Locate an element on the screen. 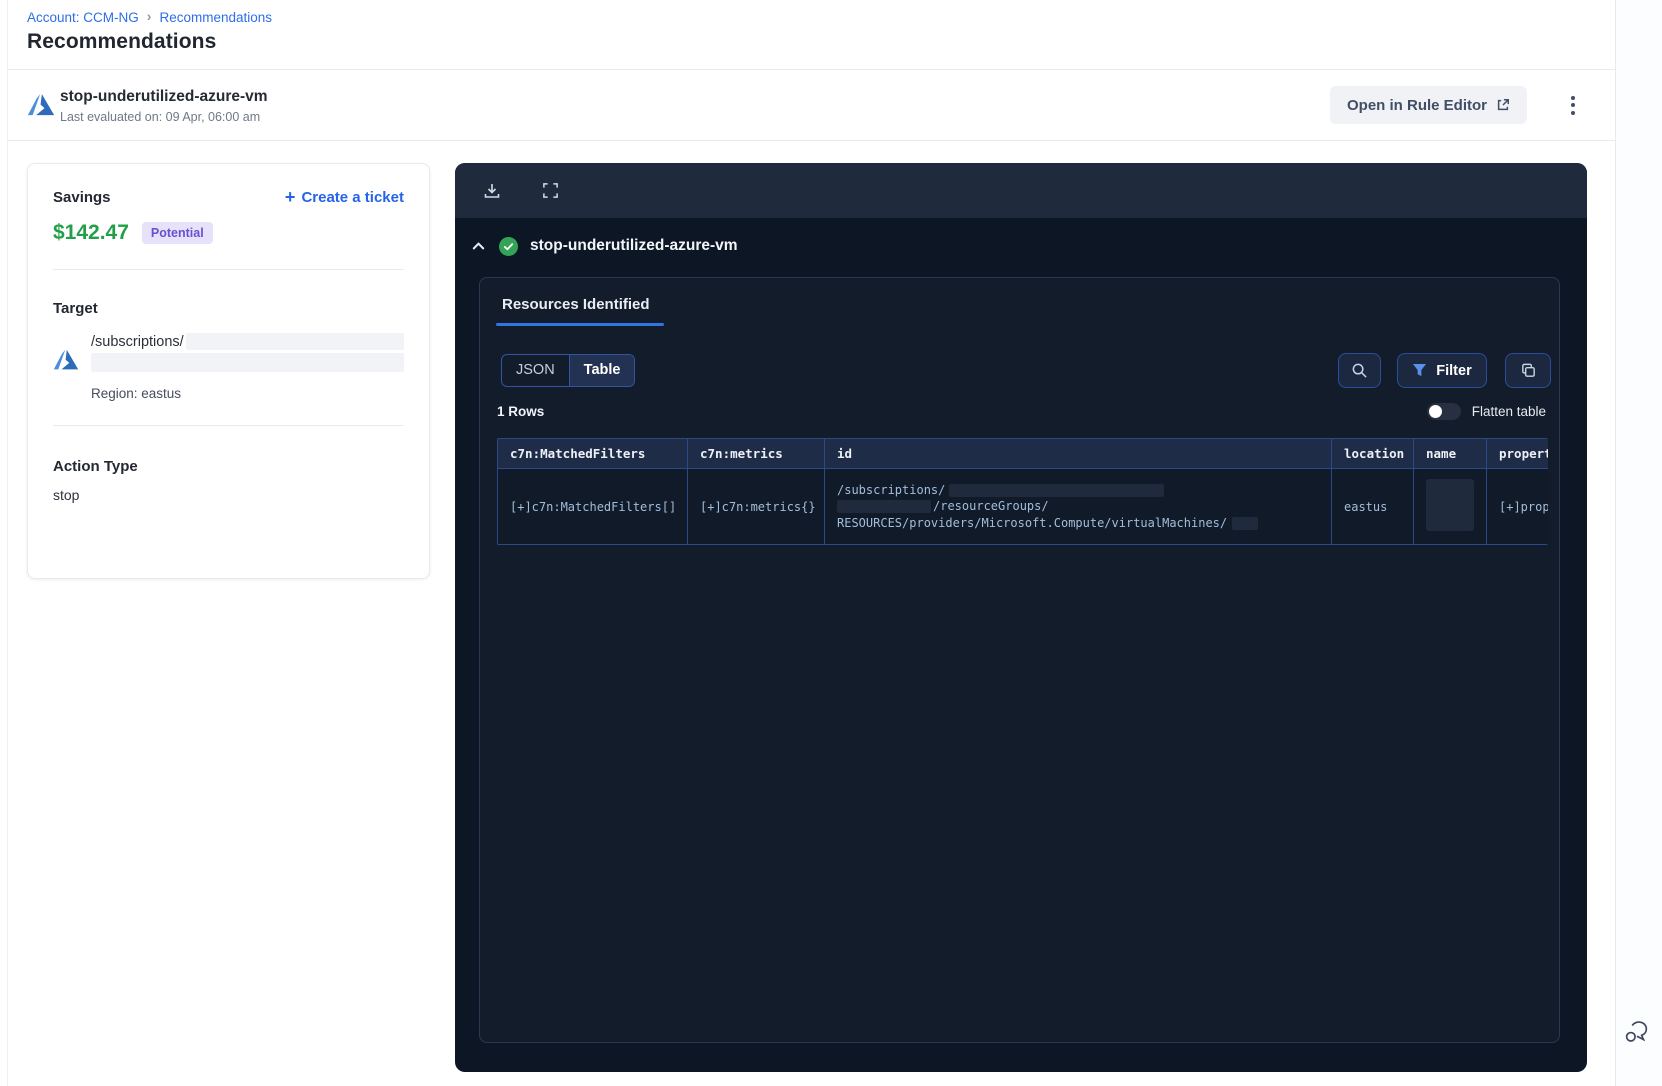  chevron-right-icon: › is located at coordinates (149, 16).